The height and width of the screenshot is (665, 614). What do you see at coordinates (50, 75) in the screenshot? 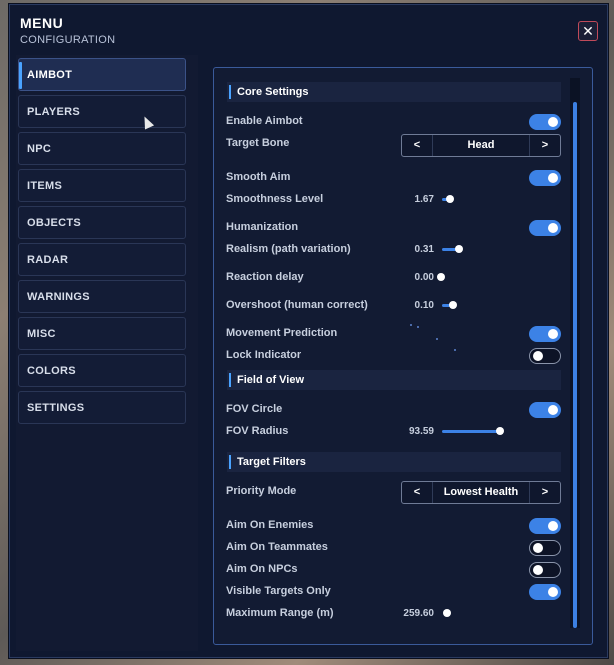
I see `sidebar-item-label: AIMBOT` at bounding box center [50, 75].